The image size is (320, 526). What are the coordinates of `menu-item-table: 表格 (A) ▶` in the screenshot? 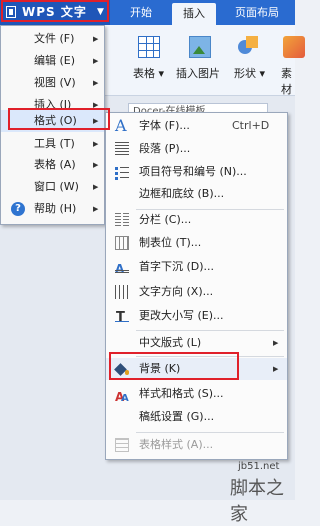 It's located at (52, 165).